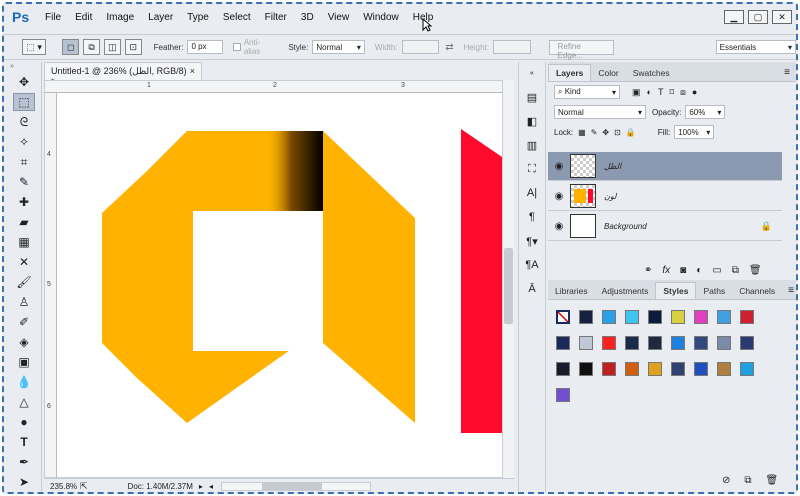 This screenshot has width=800, height=496. Describe the element at coordinates (307, 17) in the screenshot. I see `menu-3d: 3D` at that location.